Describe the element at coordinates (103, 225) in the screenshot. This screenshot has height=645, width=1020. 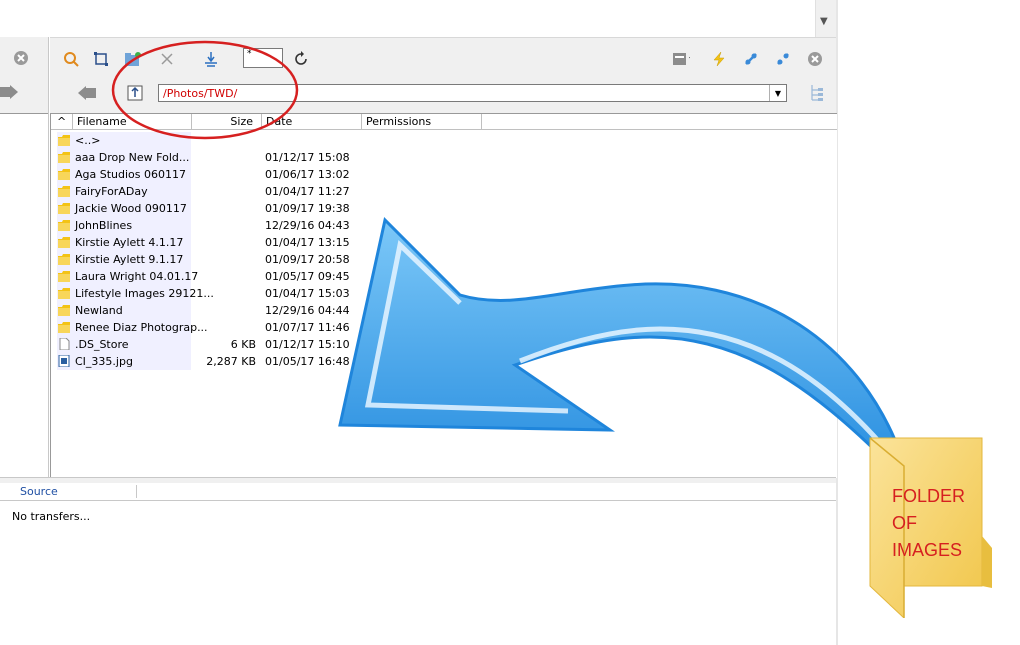
I see `file-name: JohnBlines` at that location.